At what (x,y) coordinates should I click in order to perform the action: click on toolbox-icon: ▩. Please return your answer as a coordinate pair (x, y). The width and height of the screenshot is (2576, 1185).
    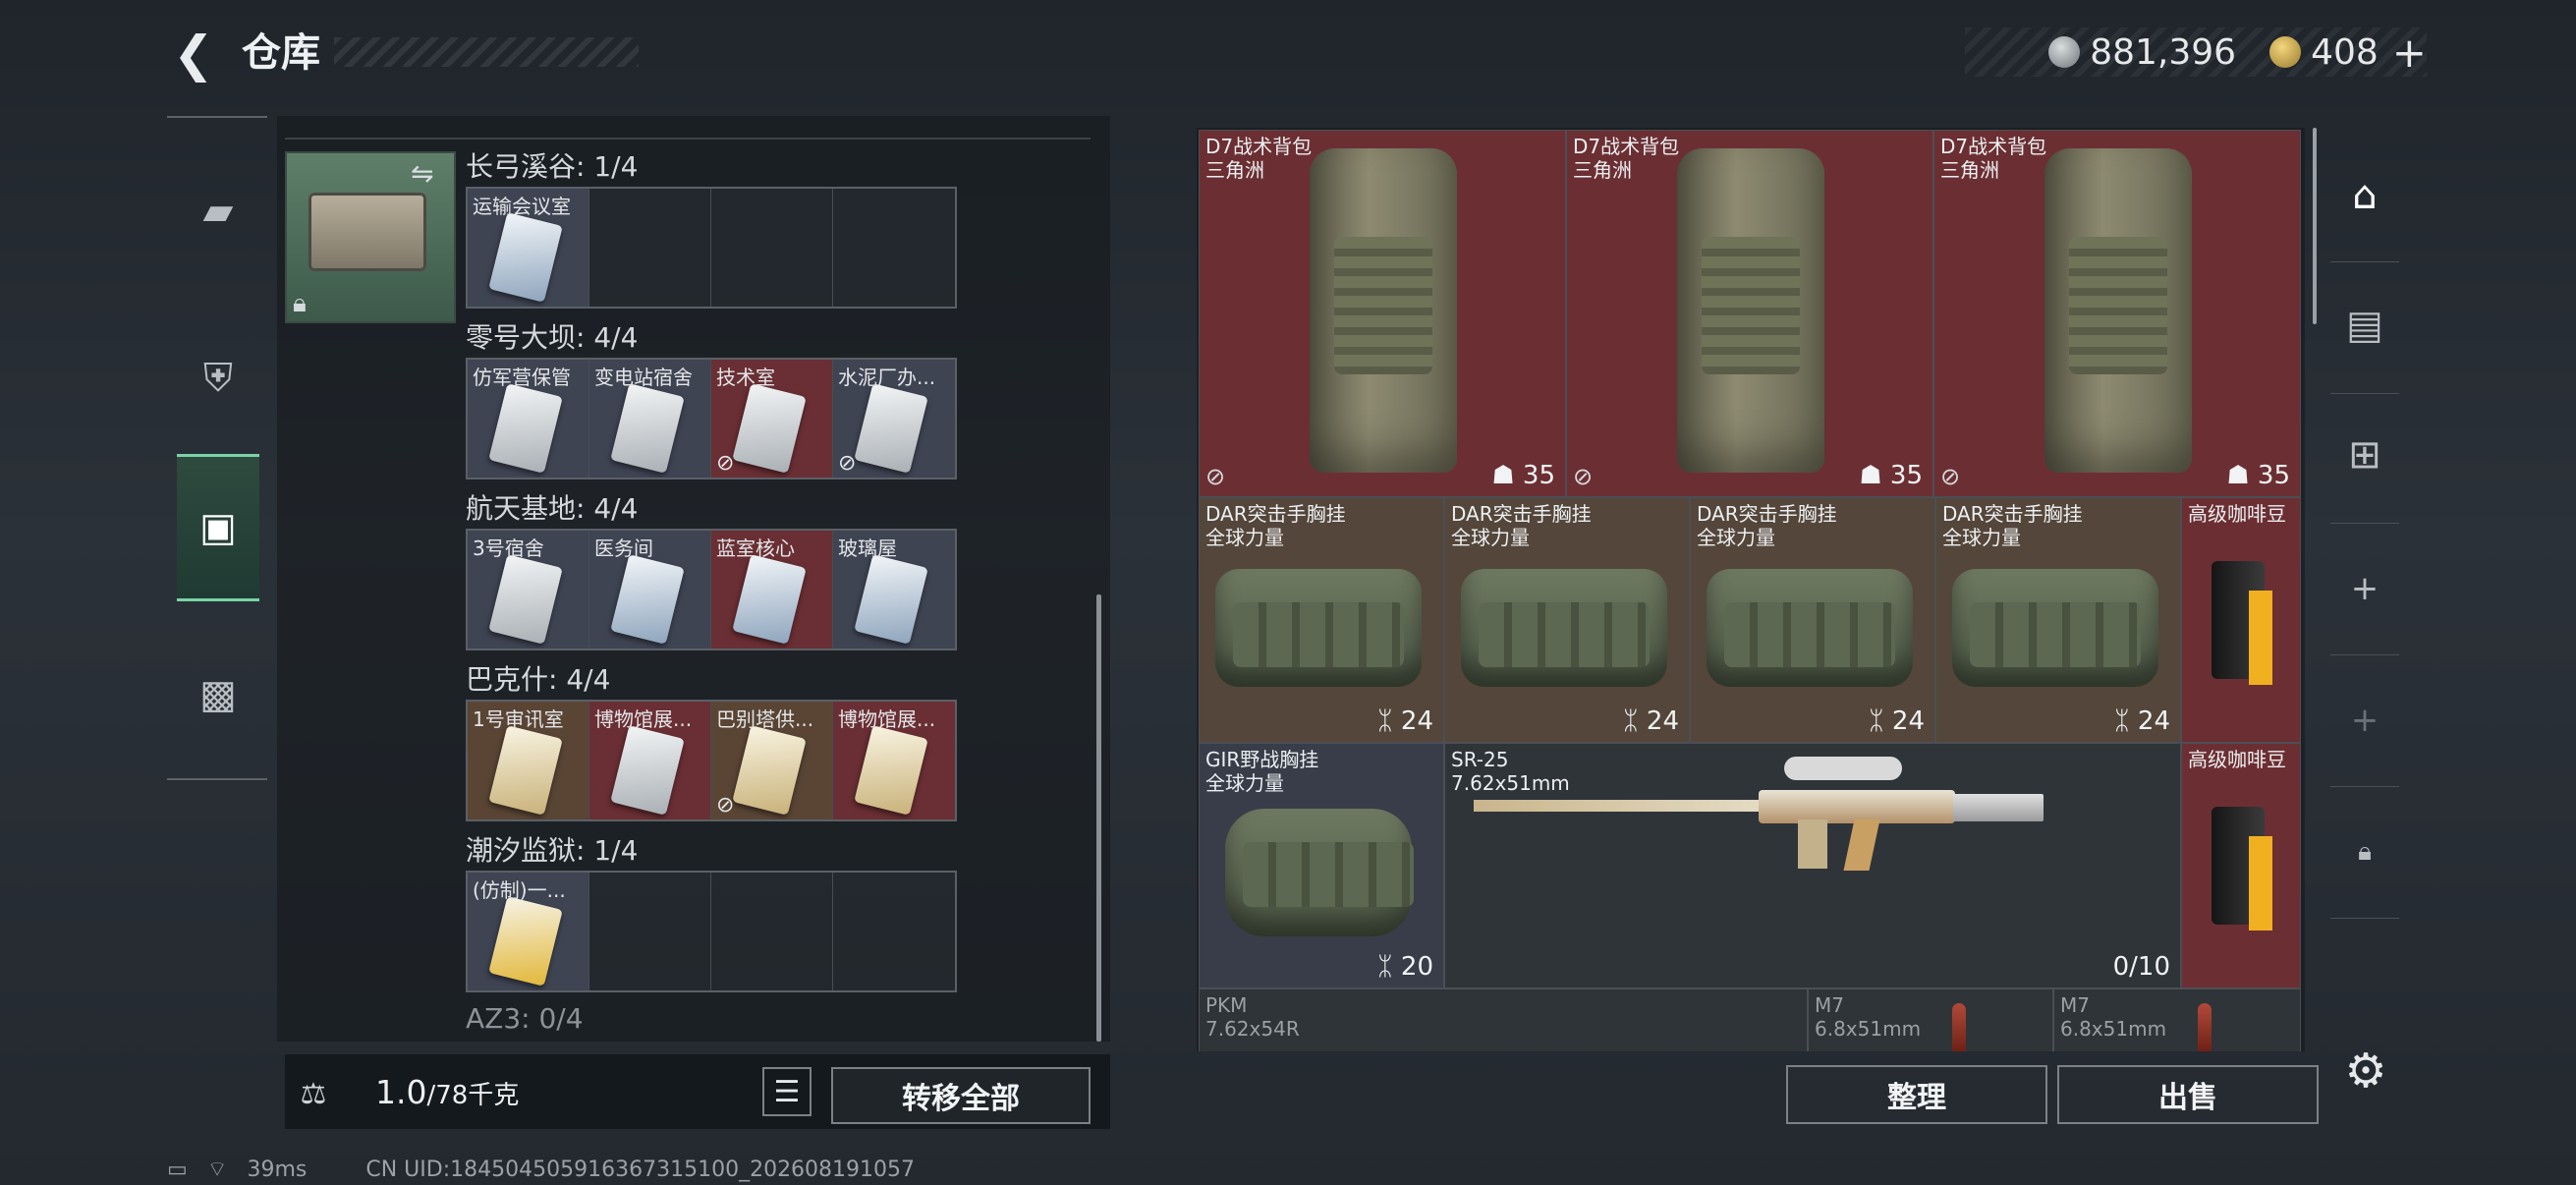
    Looking at the image, I should click on (218, 695).